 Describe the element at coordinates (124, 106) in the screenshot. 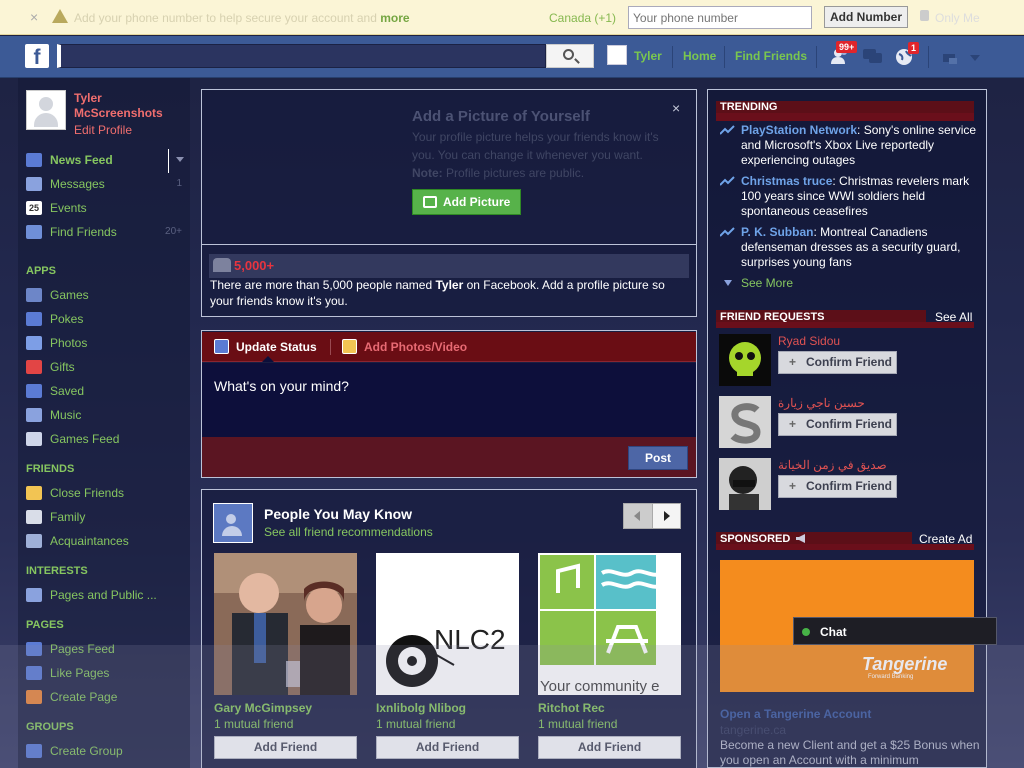

I see `profile-name: Tyler McScreenshots` at that location.